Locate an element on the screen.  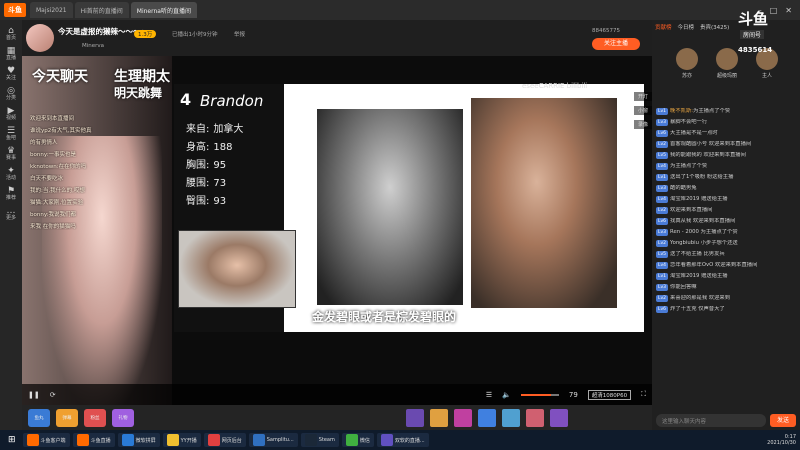
rank-user: 苏亦 is located at coordinates (687, 63).